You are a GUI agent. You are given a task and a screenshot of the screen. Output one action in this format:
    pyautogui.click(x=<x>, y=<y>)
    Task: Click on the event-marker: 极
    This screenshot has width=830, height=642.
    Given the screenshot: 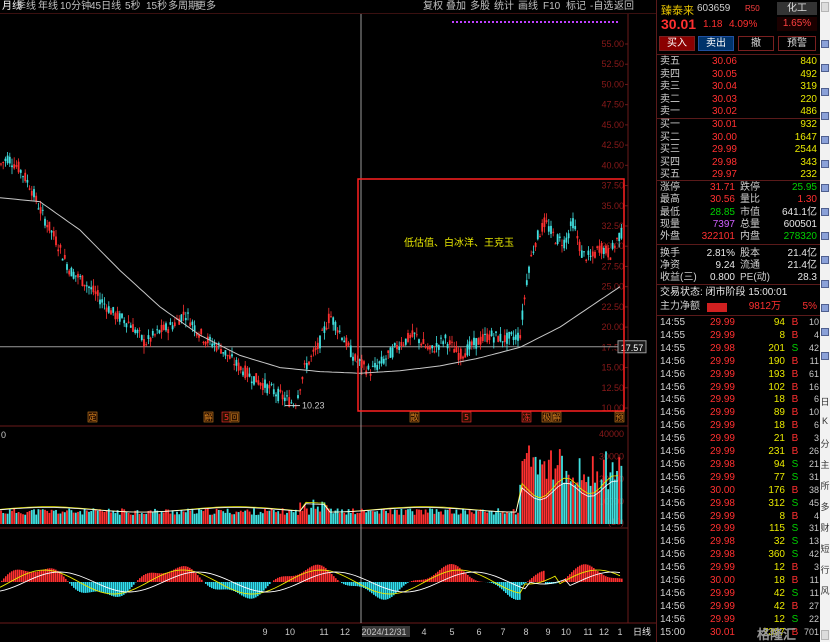 What is the action you would take?
    pyautogui.click(x=547, y=417)
    